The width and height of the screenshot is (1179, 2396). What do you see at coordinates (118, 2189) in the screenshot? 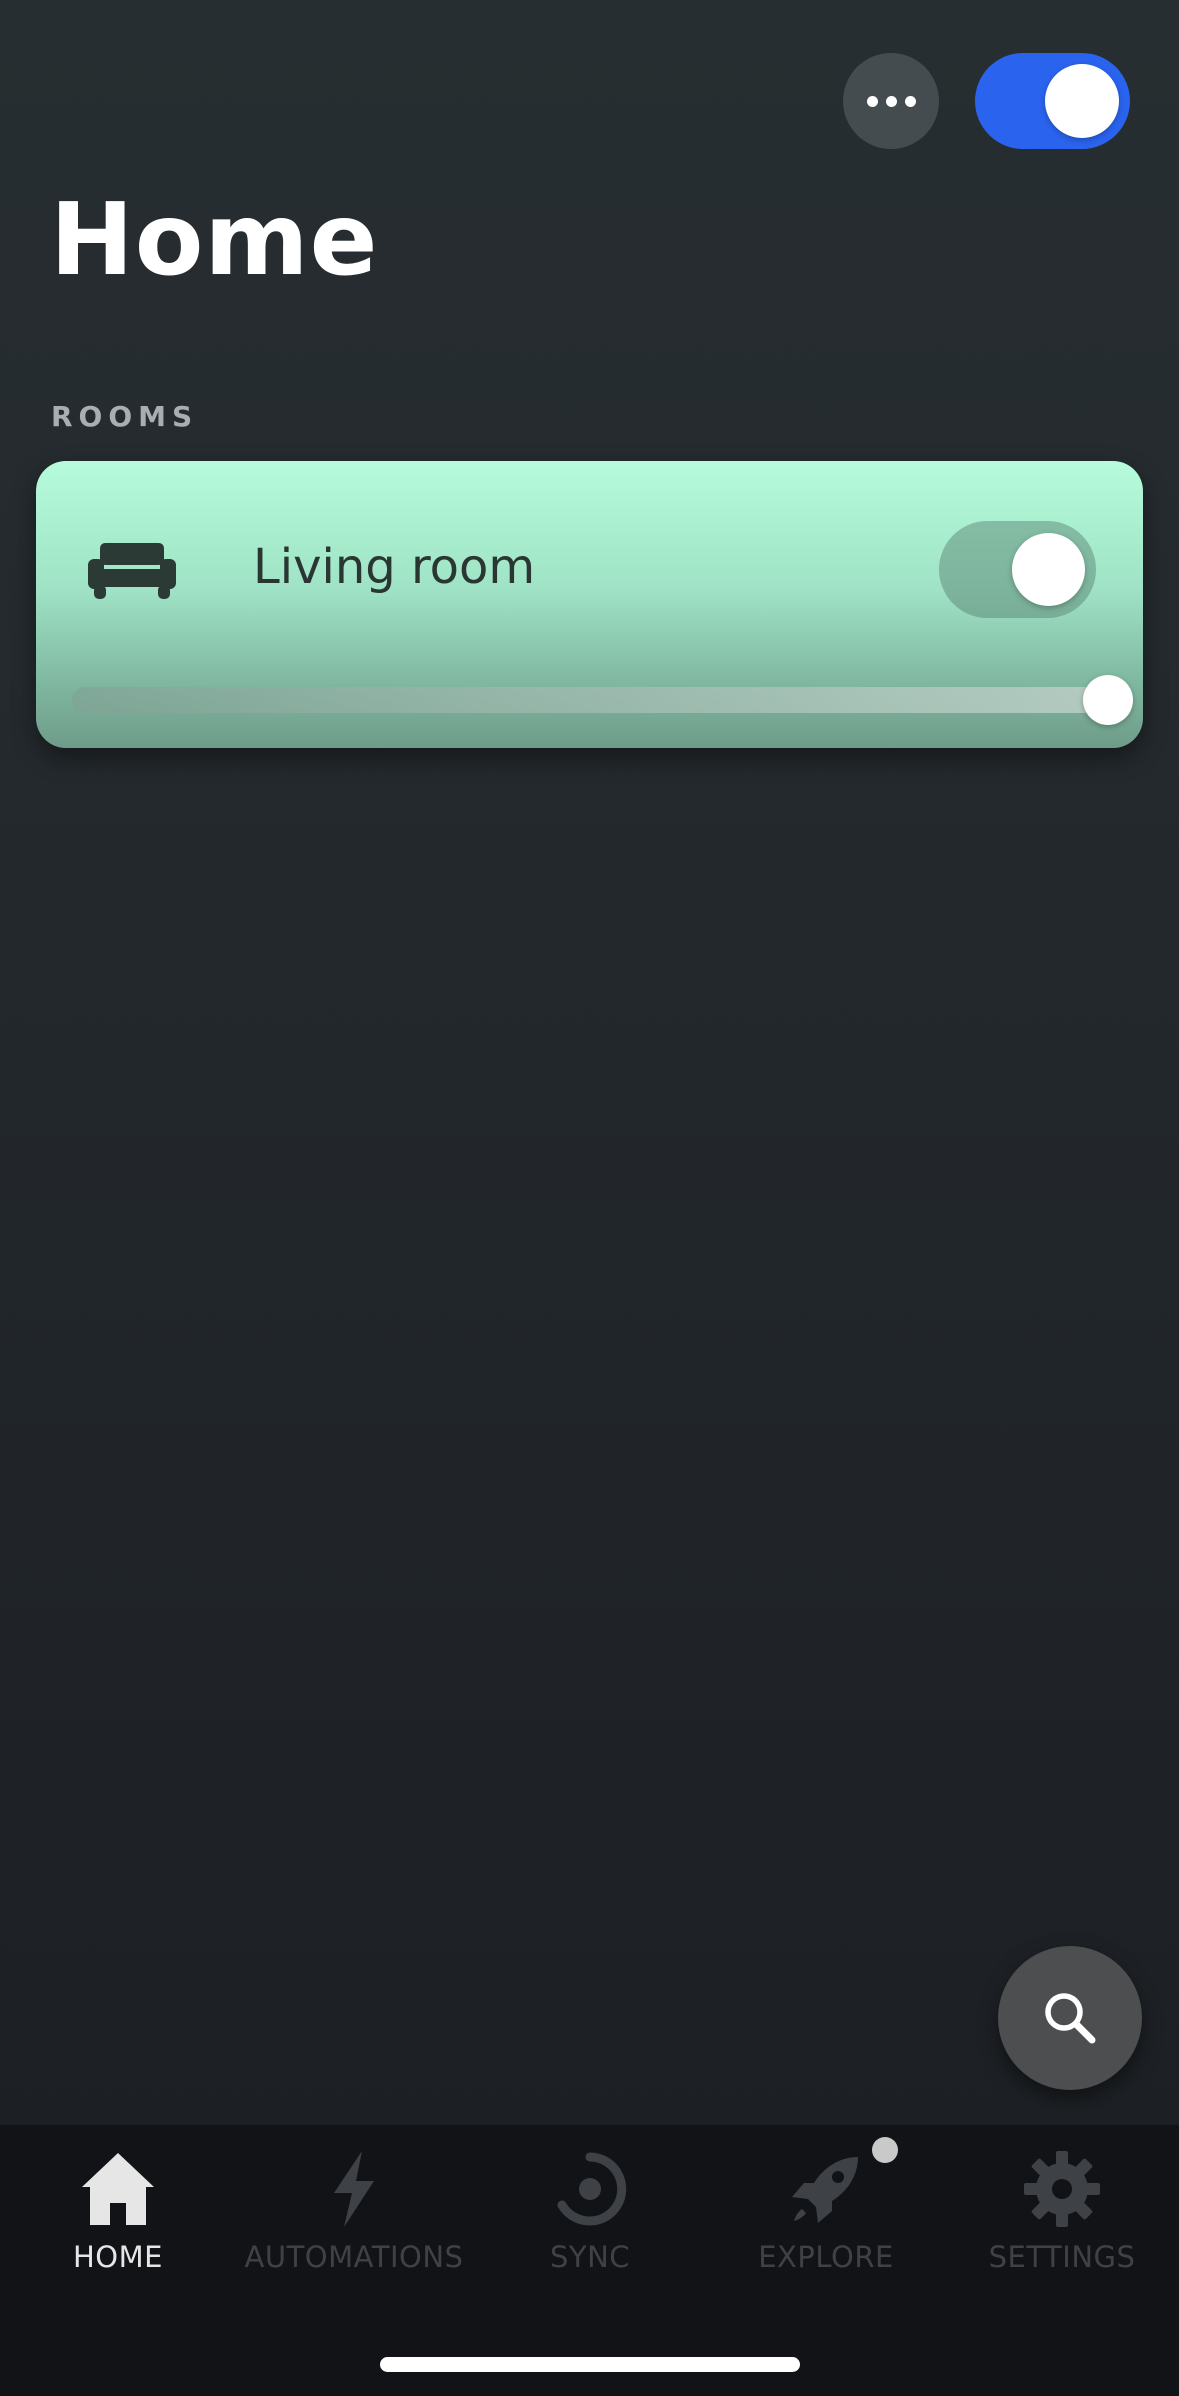
I see `home-icon` at bounding box center [118, 2189].